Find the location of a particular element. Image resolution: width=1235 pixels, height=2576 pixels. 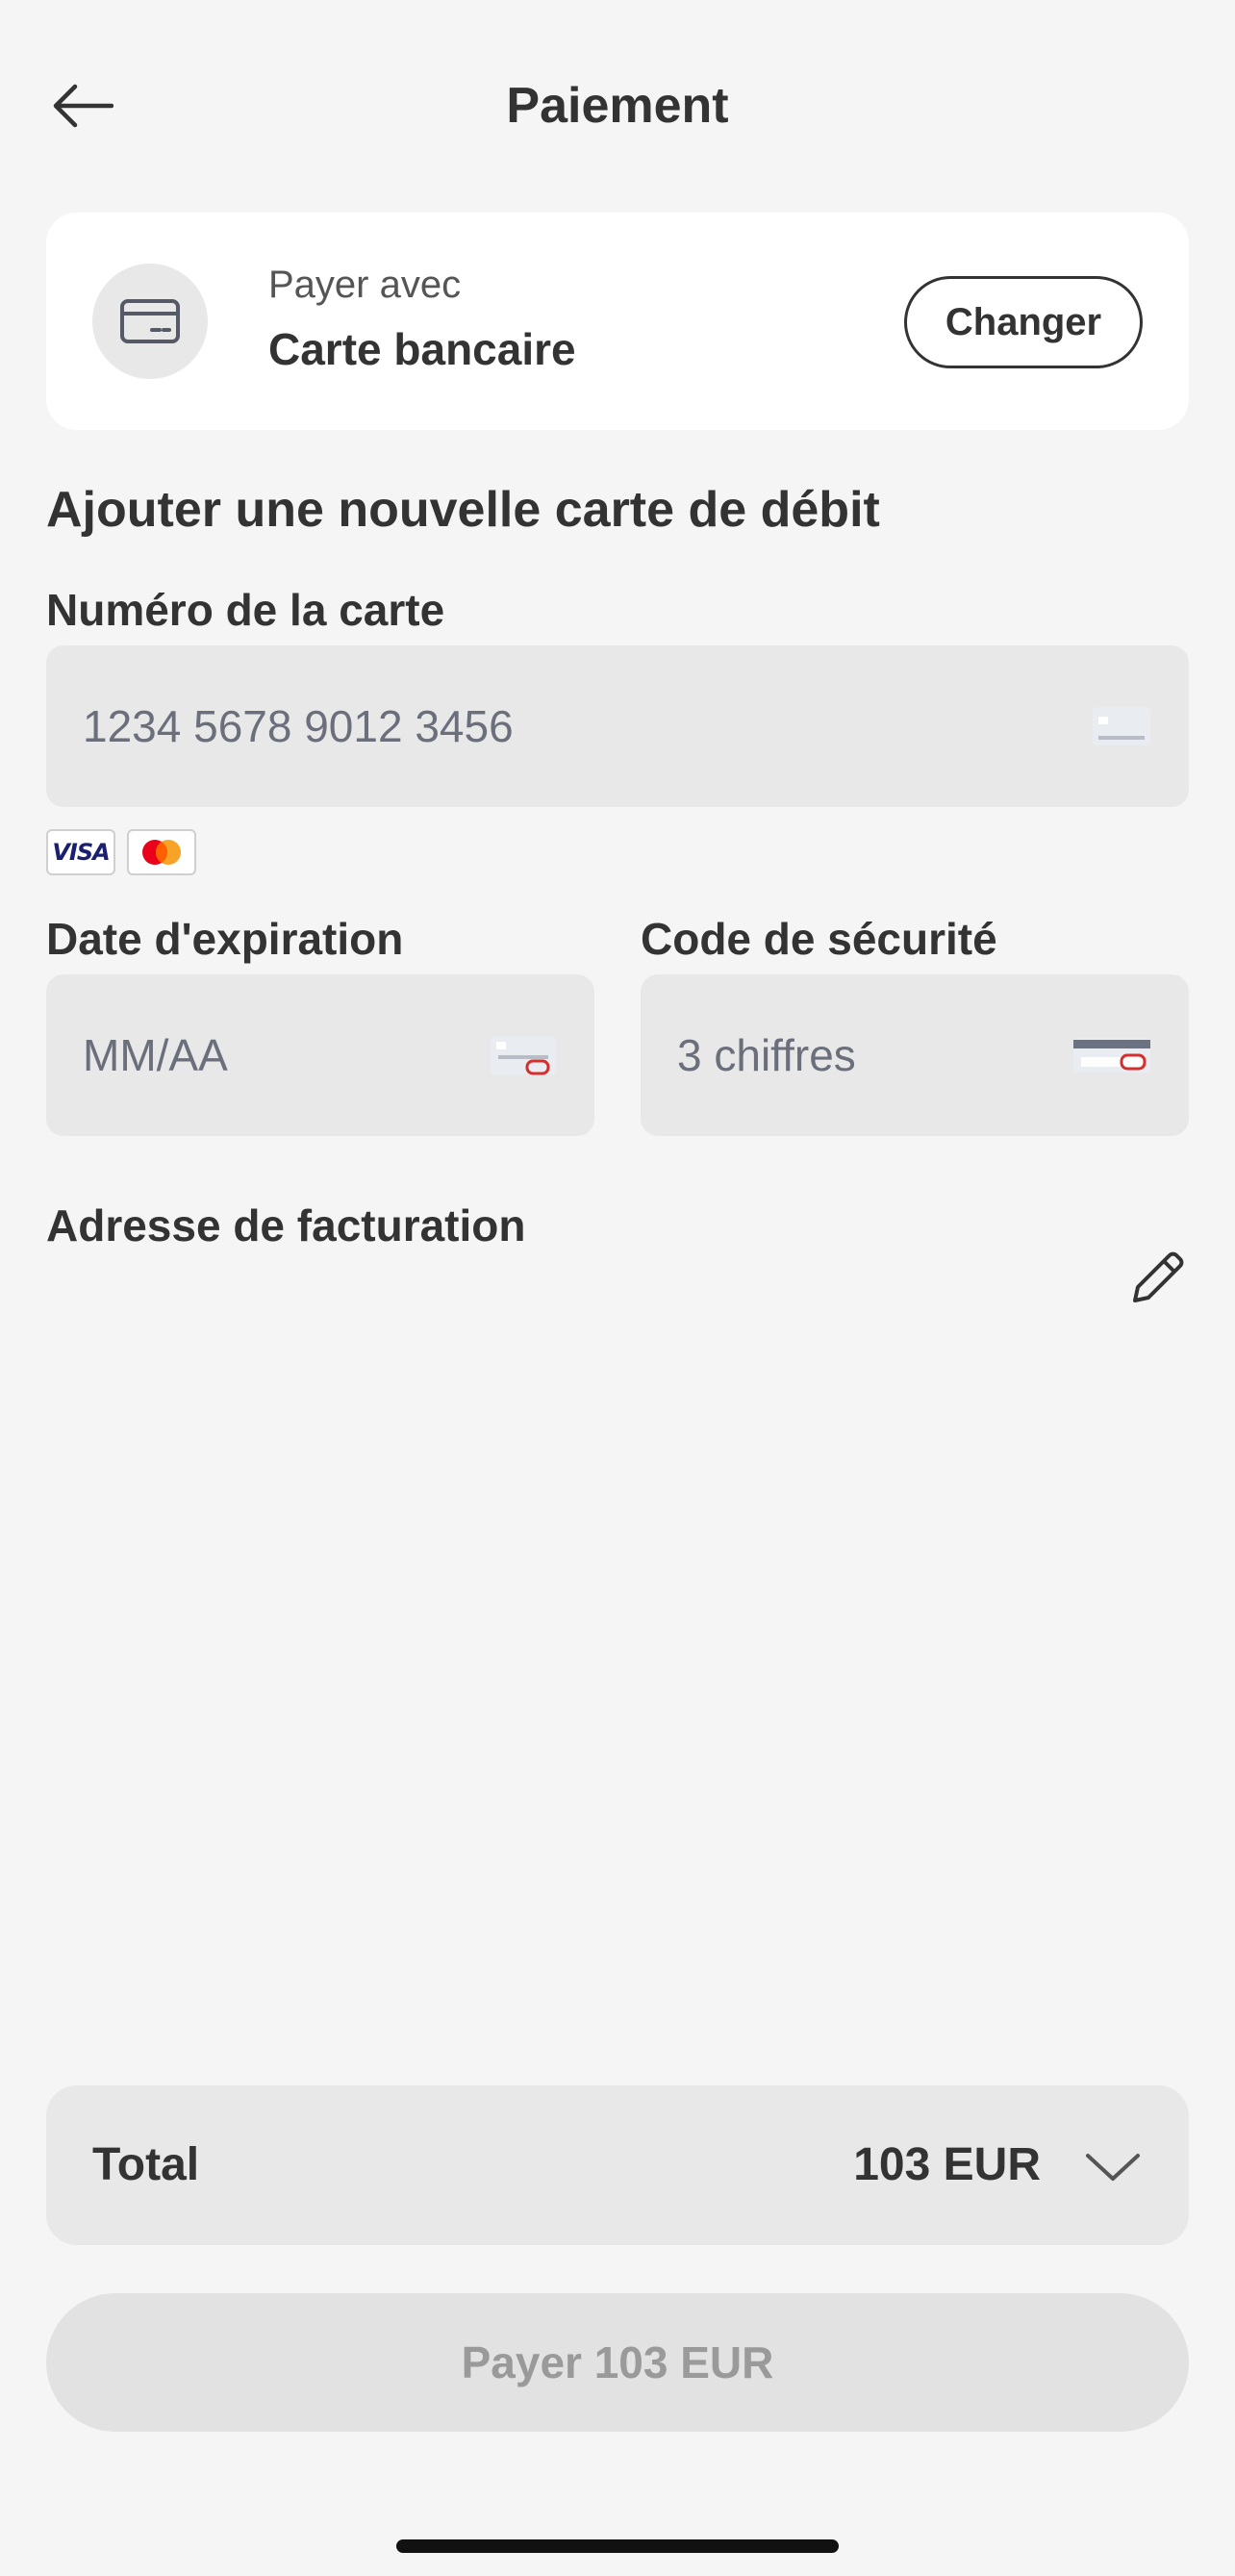

mastercard-logo is located at coordinates (161, 852).